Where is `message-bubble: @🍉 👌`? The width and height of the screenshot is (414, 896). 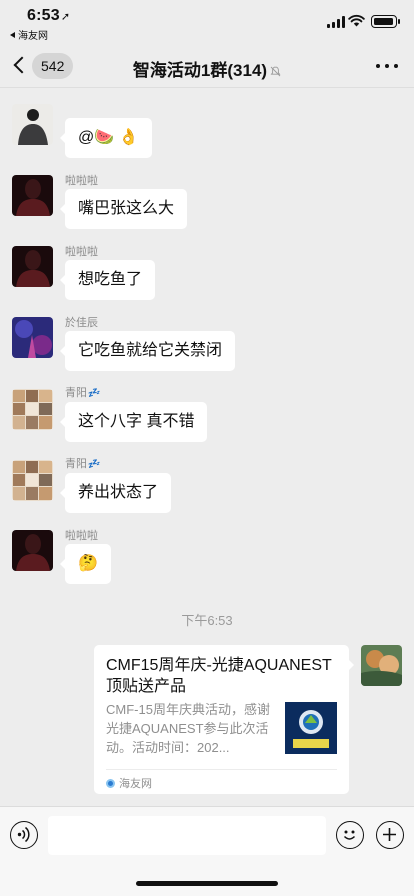
message-bubble: @🍉 👌 is located at coordinates (106, 138).